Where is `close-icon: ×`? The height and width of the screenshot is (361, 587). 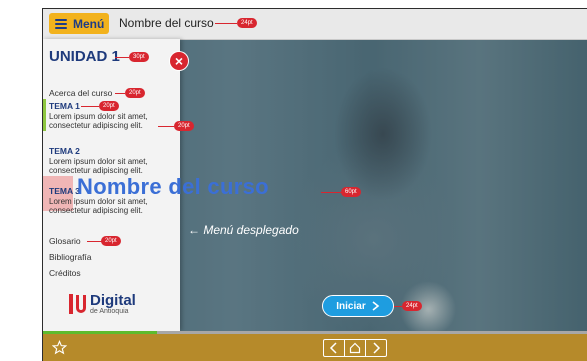
close-icon: × is located at coordinates (179, 61).